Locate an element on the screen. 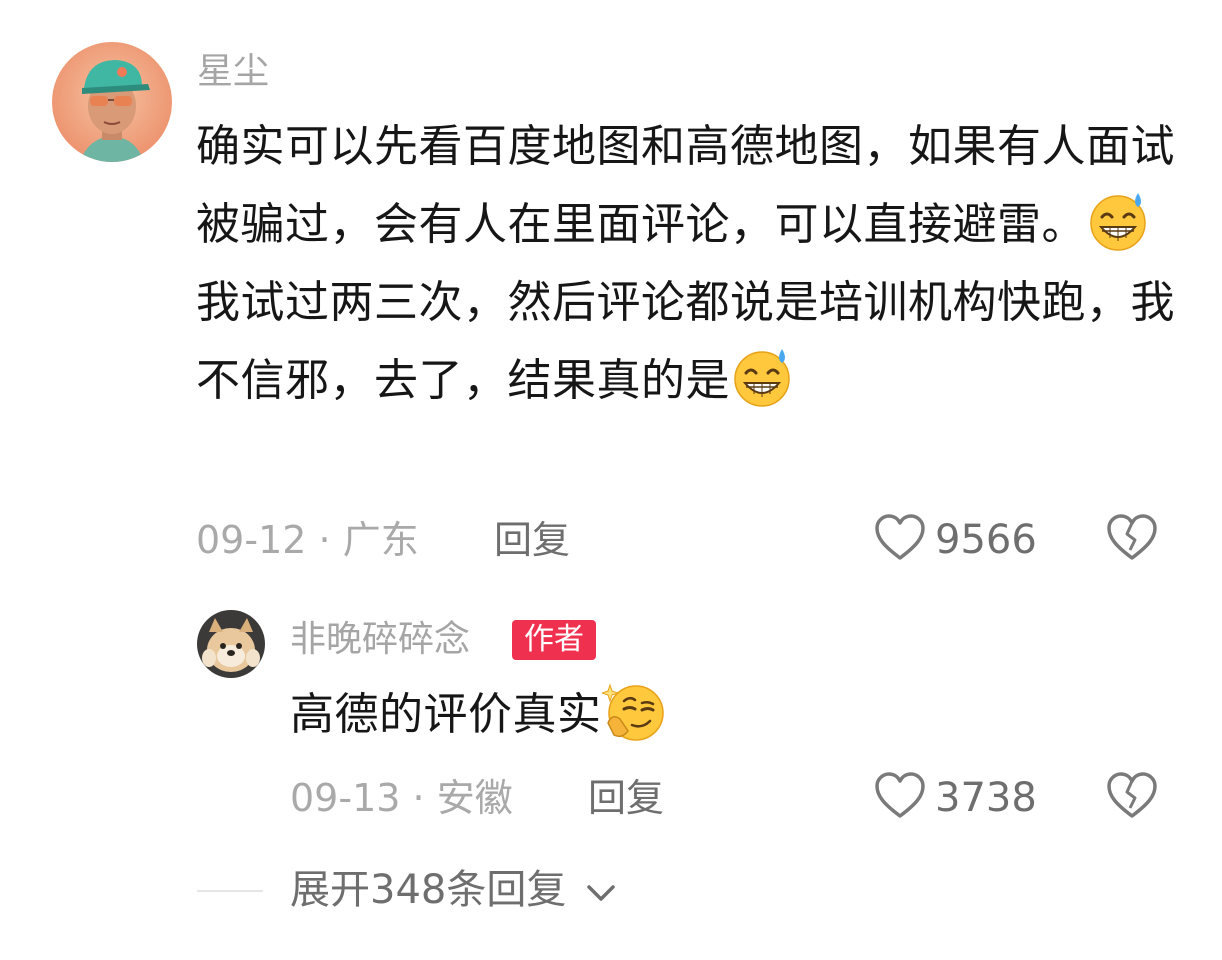 This screenshot has height=960, width=1222. comment-meta: 09-12 · 广东 is located at coordinates (307, 540).